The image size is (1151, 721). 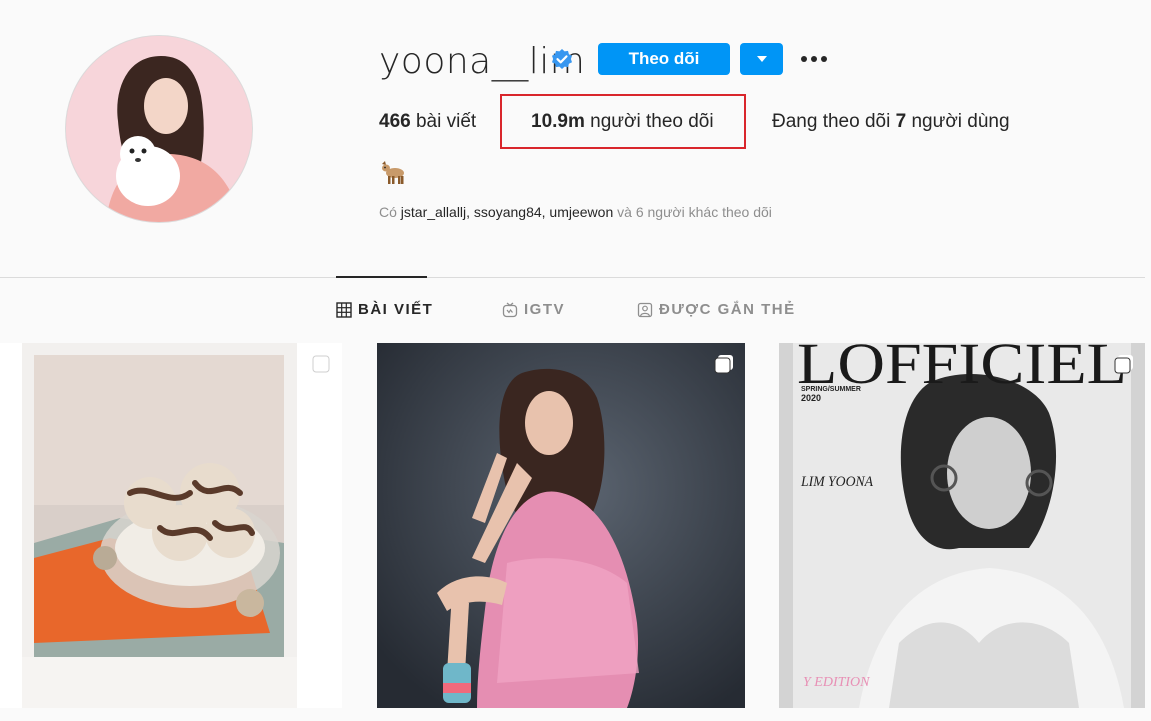 I want to click on grid-icon, so click(x=344, y=309).